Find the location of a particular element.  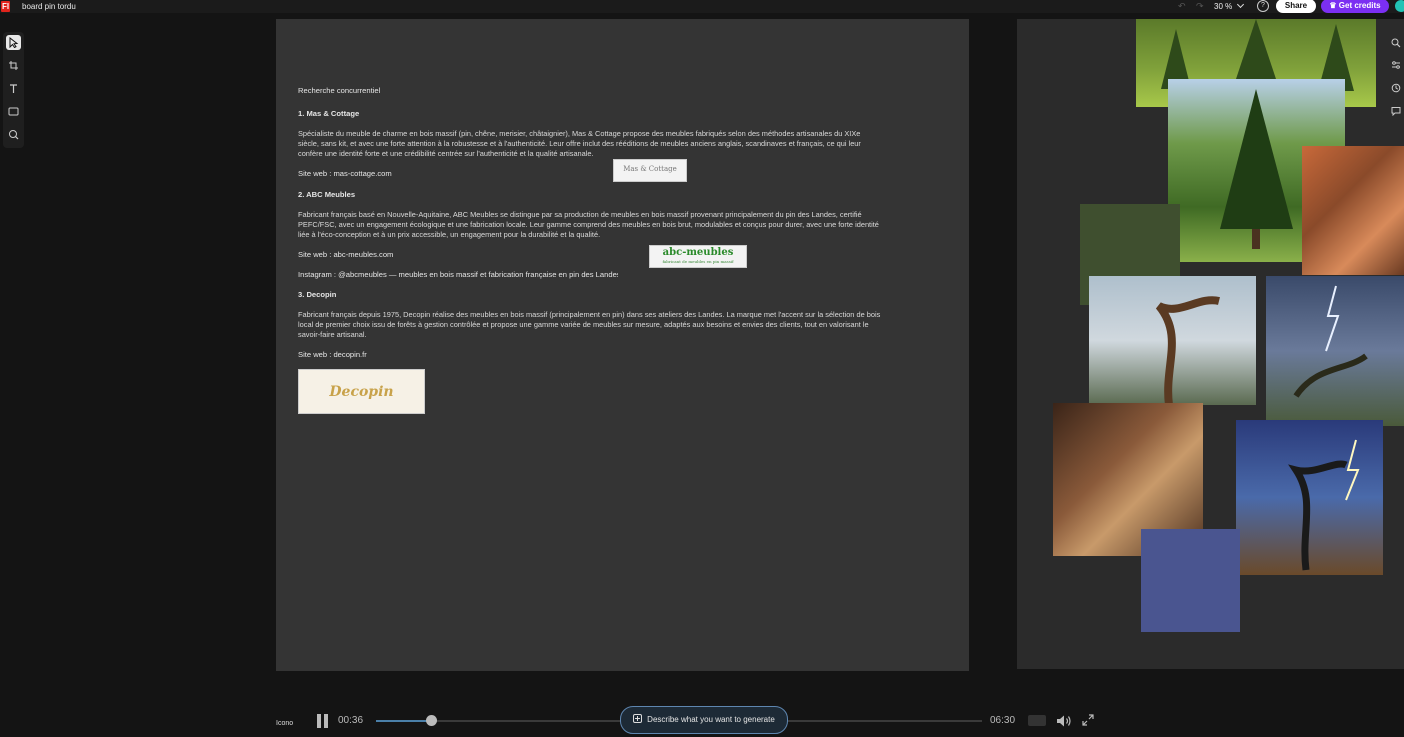

doc-title: Recherche concurrentiel is located at coordinates (339, 90).